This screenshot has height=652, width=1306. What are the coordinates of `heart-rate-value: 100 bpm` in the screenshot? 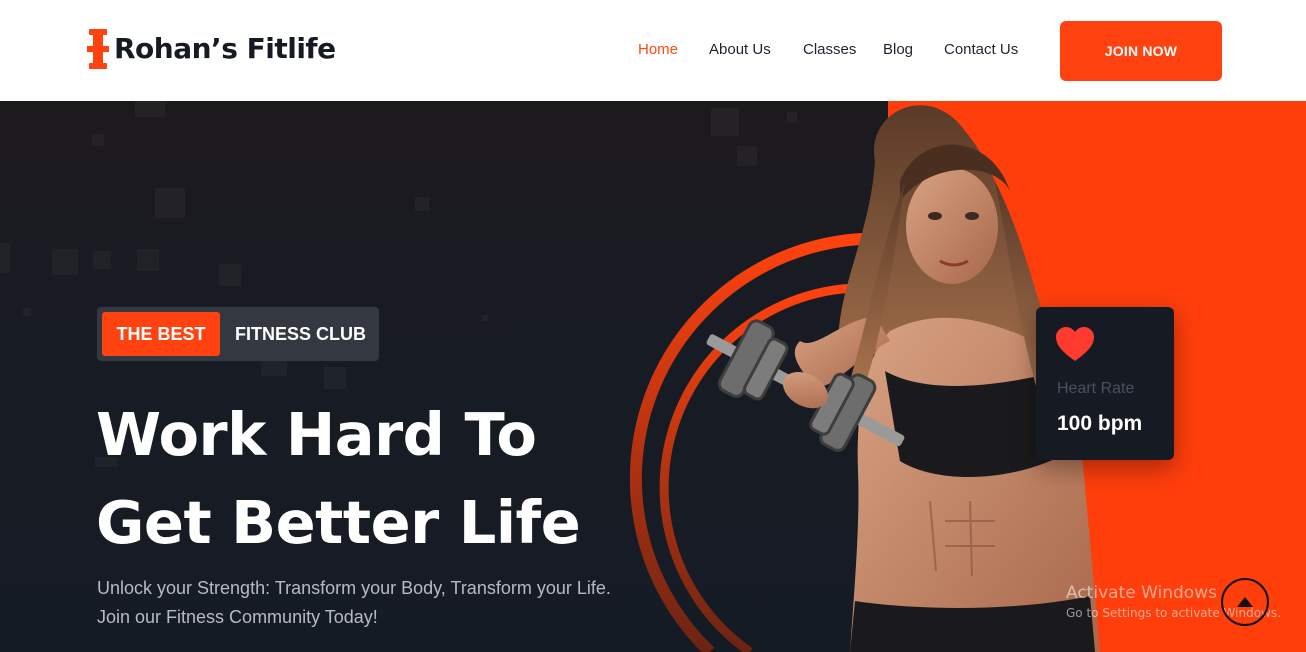 It's located at (1100, 423).